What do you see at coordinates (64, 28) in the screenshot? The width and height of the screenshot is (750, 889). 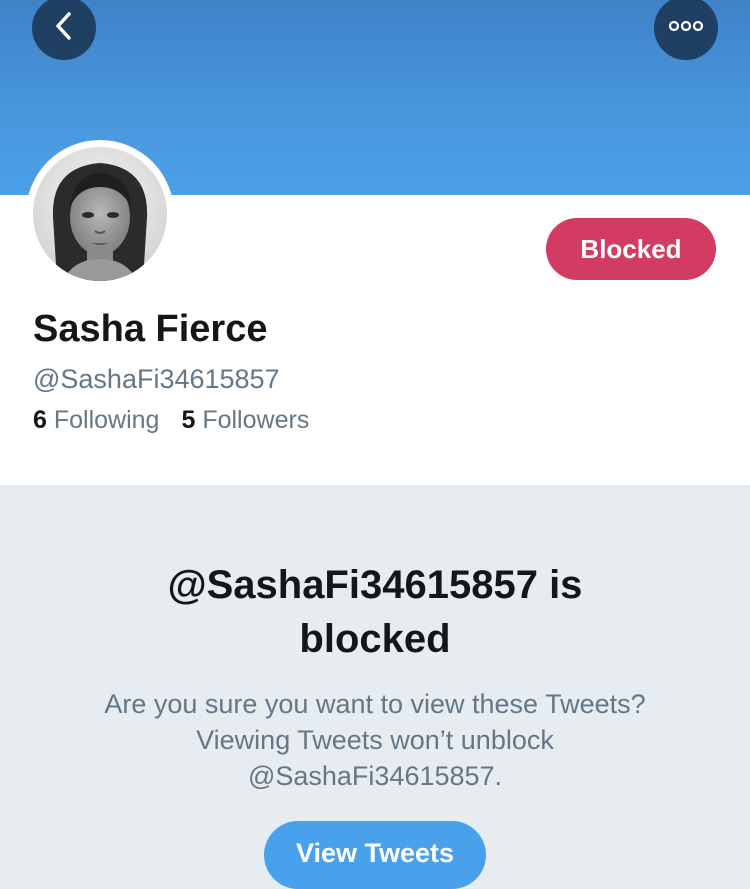 I see `chevron-left-icon` at bounding box center [64, 28].